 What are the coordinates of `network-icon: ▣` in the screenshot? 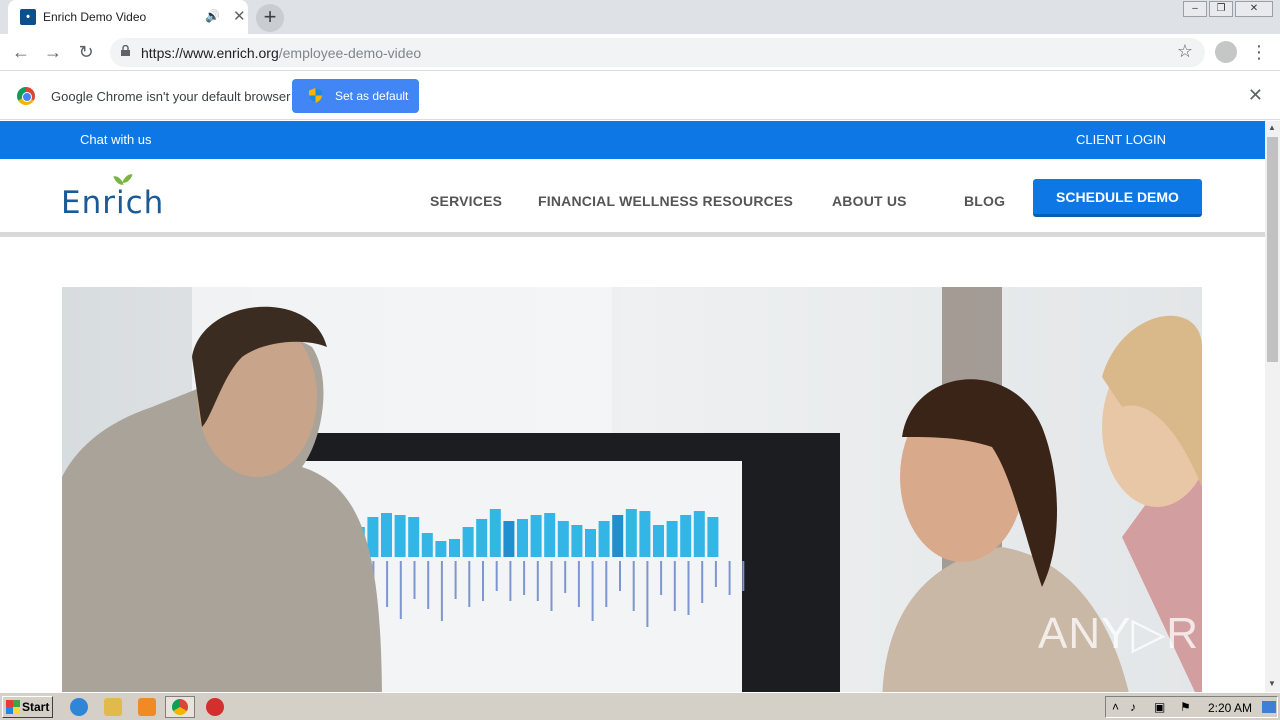 It's located at (1159, 707).